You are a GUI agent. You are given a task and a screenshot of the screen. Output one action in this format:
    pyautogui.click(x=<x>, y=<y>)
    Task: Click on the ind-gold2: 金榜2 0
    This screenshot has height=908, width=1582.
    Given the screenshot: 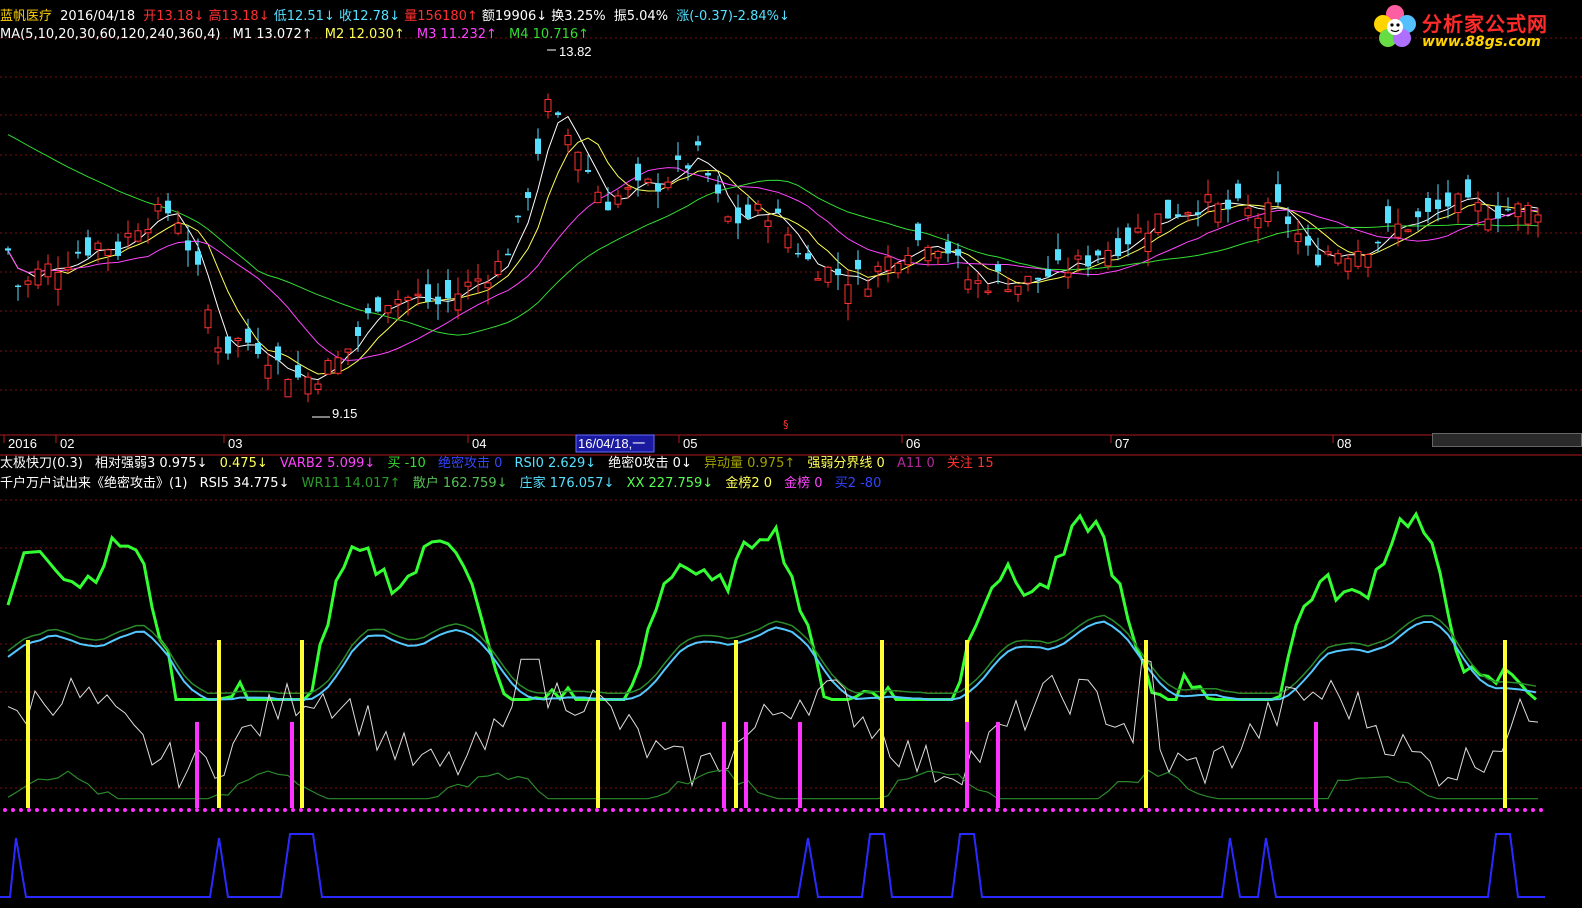 What is the action you would take?
    pyautogui.click(x=749, y=483)
    